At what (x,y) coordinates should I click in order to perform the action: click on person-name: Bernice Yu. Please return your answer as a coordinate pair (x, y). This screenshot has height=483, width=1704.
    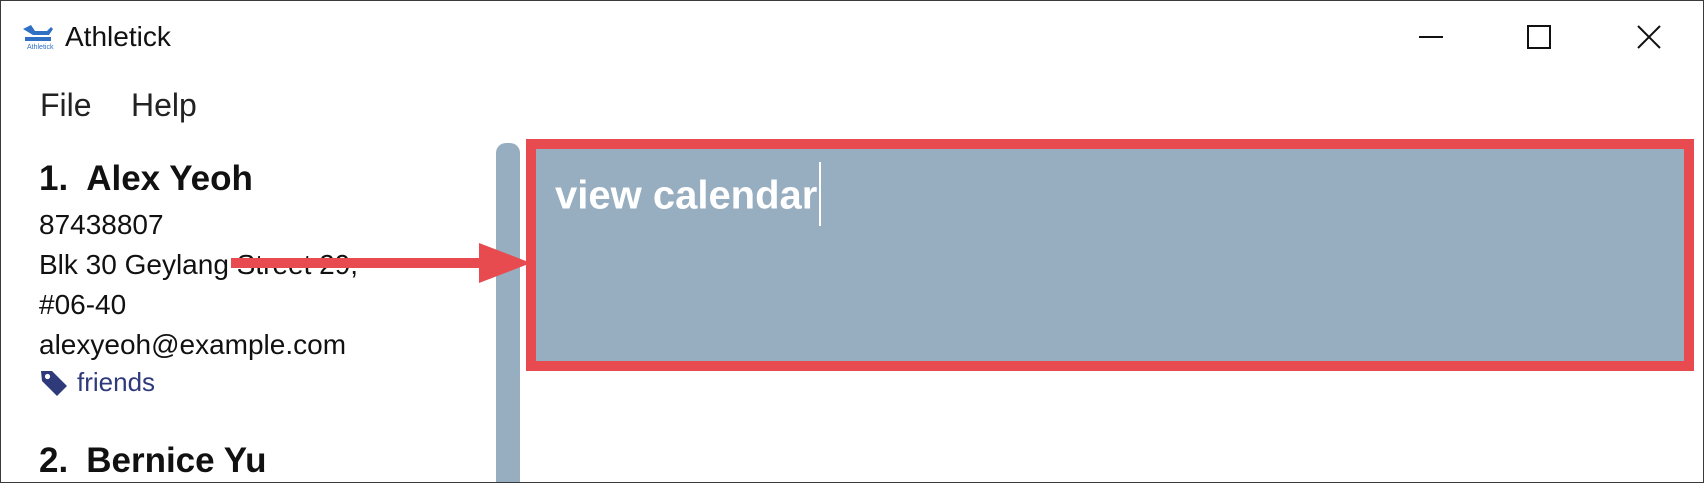
    Looking at the image, I should click on (176, 460).